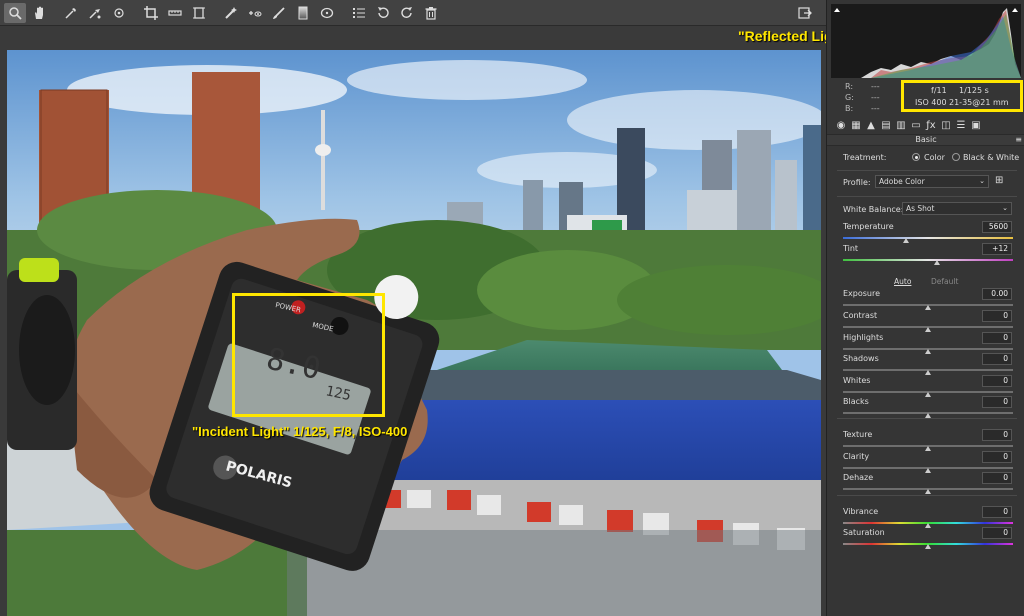  What do you see at coordinates (175, 13) in the screenshot?
I see `straighten-icon` at bounding box center [175, 13].